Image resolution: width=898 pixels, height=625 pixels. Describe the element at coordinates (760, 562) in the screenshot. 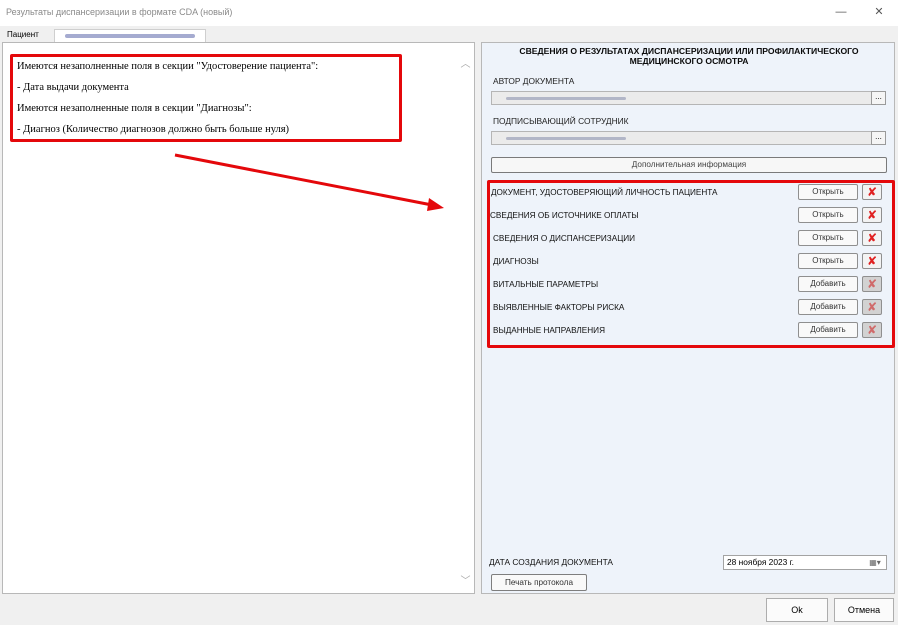

I see `creation-date-value: 28 ноября 2023 г.` at that location.